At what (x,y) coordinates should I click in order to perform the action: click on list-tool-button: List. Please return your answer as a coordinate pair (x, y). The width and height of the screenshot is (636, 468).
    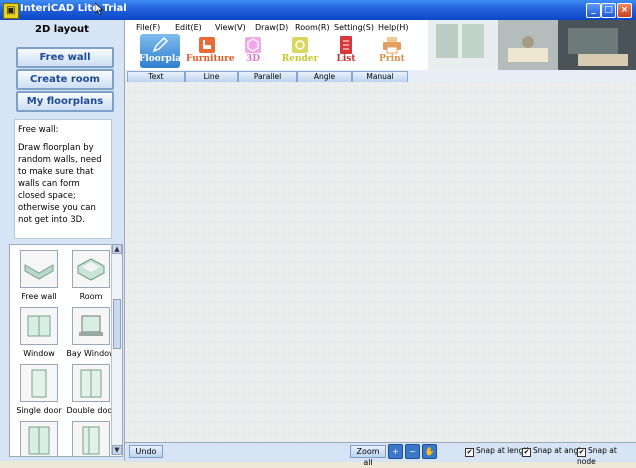
    Looking at the image, I should click on (346, 50).